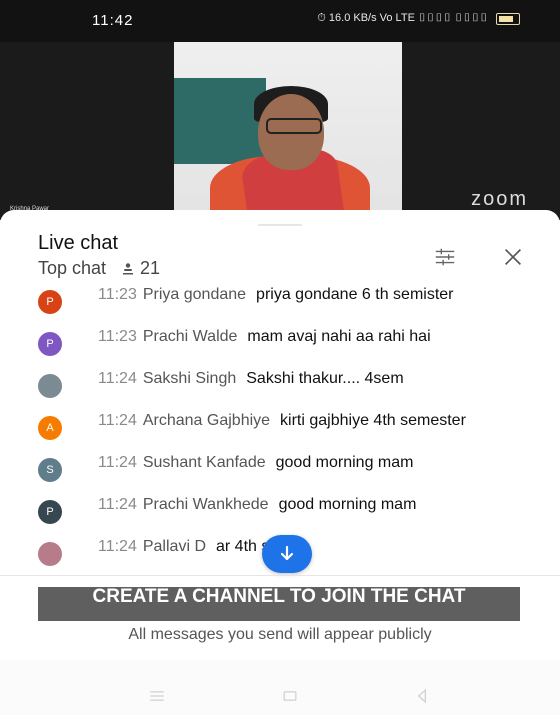  What do you see at coordinates (280, 575) in the screenshot?
I see `divider` at bounding box center [280, 575].